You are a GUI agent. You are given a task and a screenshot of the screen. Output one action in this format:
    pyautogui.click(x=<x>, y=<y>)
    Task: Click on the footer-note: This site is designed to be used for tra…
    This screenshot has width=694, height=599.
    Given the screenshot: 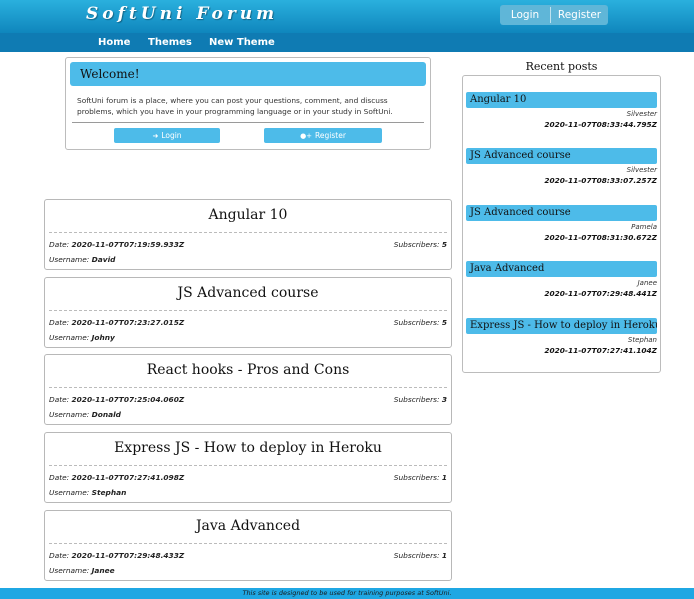 What is the action you would take?
    pyautogui.click(x=347, y=593)
    